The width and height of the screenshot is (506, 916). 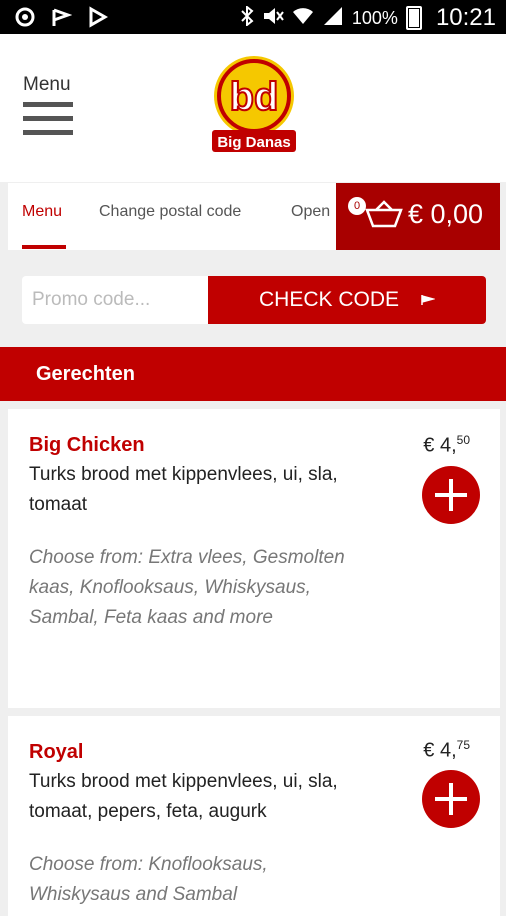 I want to click on check-code-button: CHECK CODE, so click(x=347, y=300).